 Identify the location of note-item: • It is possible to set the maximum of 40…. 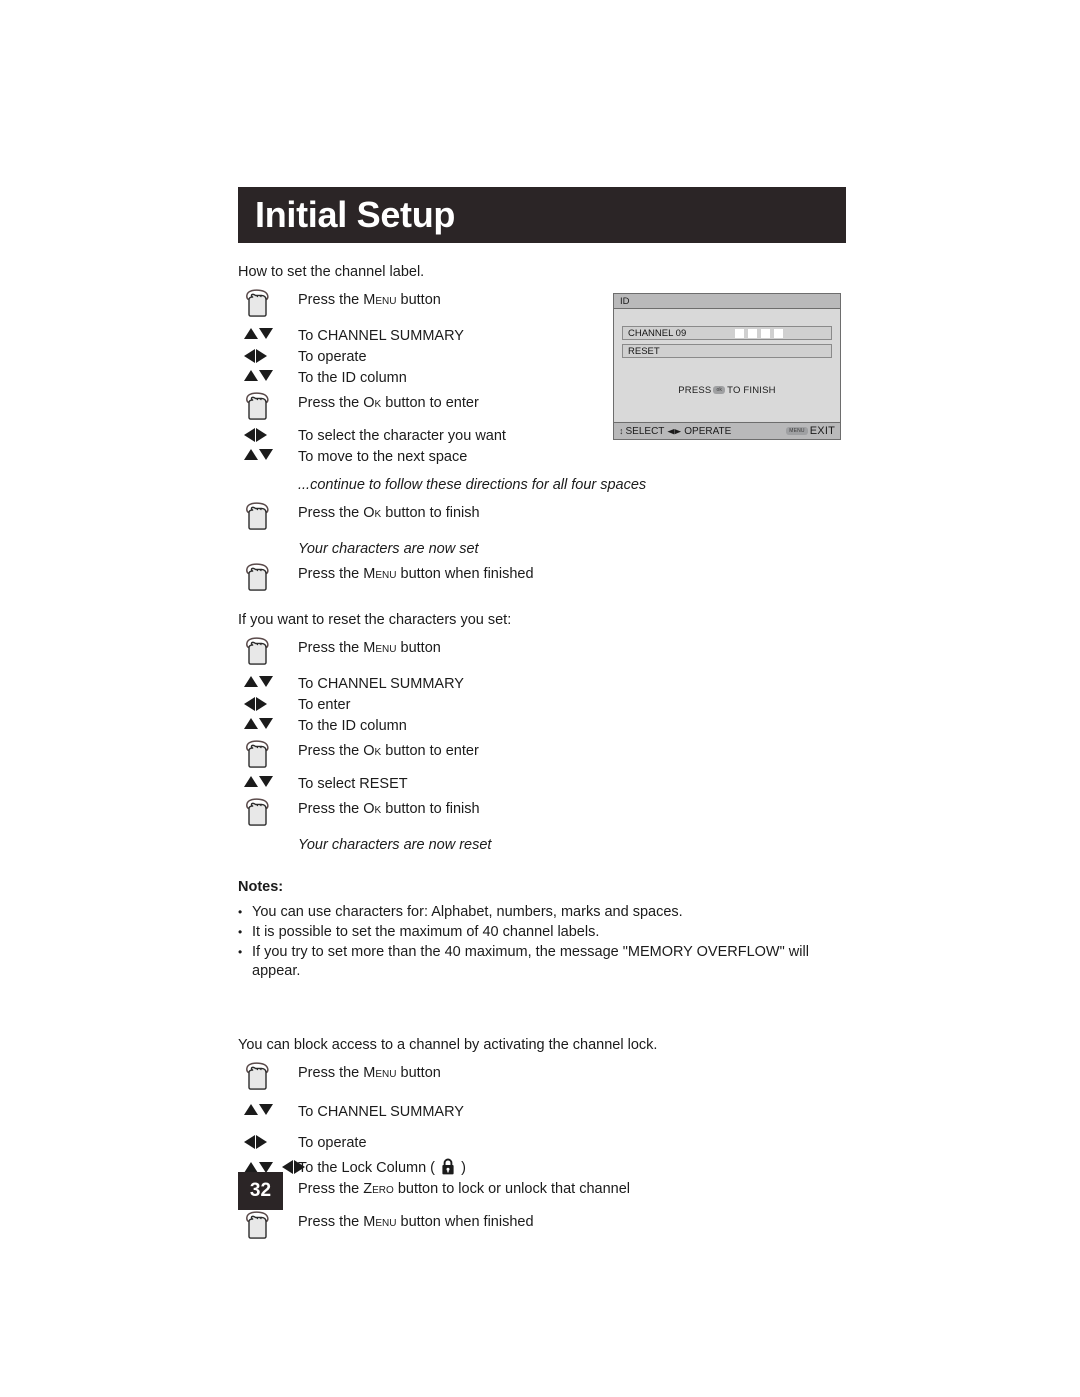
(543, 932).